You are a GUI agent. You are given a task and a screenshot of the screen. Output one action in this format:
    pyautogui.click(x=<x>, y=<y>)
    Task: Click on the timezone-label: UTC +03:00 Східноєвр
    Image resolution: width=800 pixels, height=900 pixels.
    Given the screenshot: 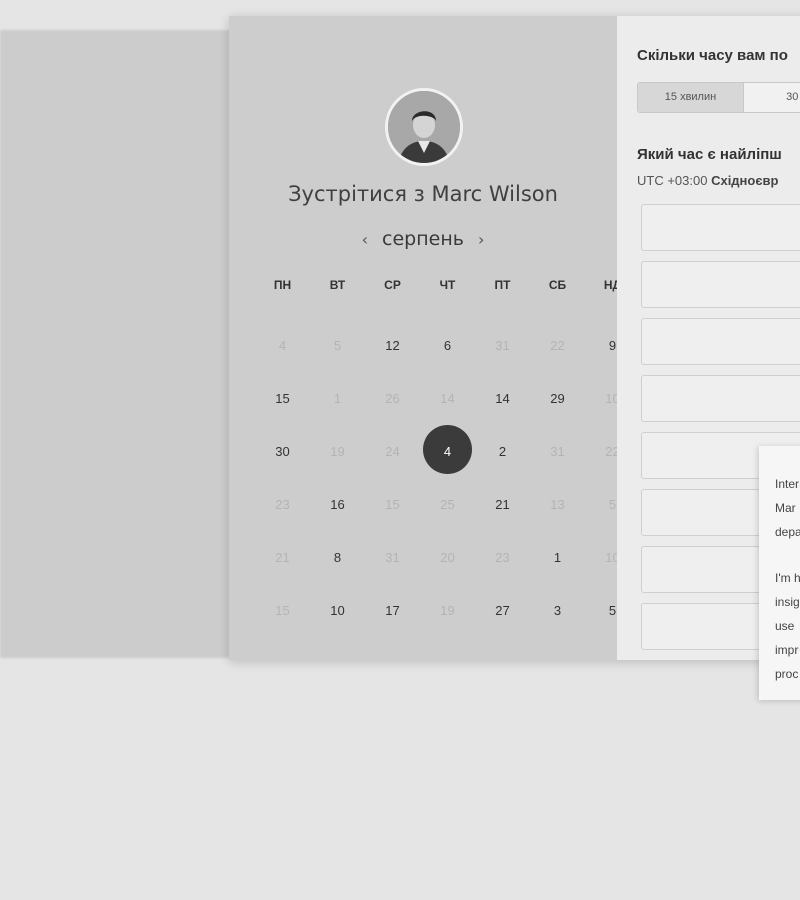 What is the action you would take?
    pyautogui.click(x=707, y=180)
    